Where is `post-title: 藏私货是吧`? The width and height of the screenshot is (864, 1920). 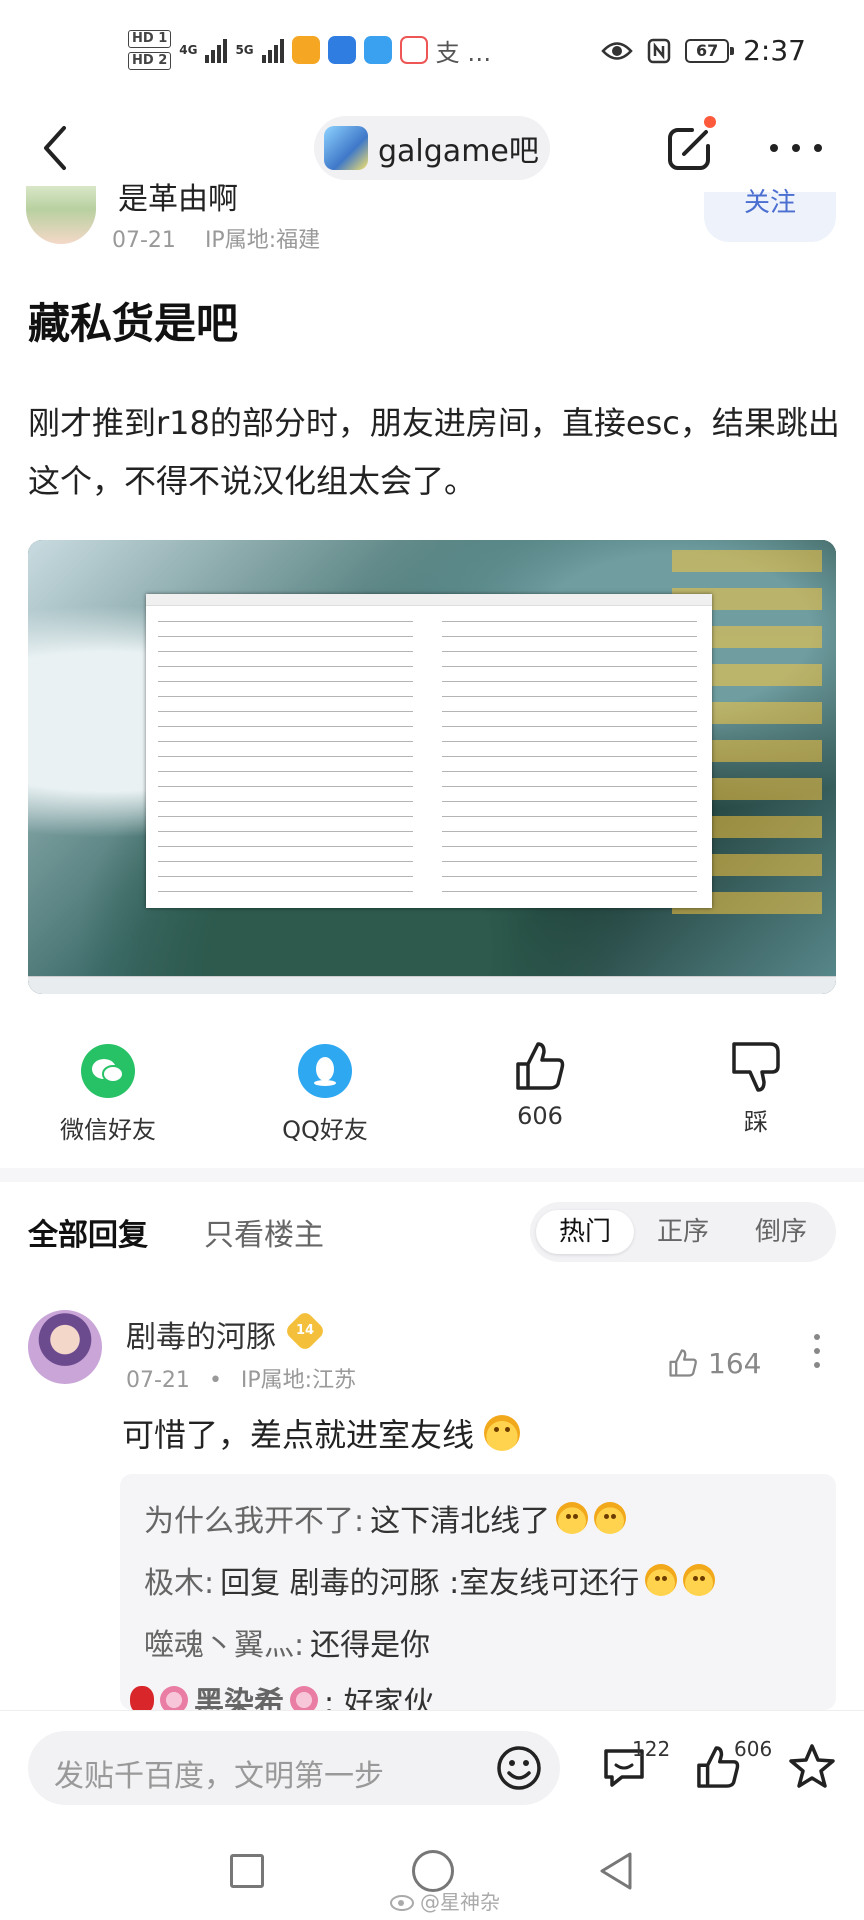 post-title: 藏私货是吧 is located at coordinates (133, 323).